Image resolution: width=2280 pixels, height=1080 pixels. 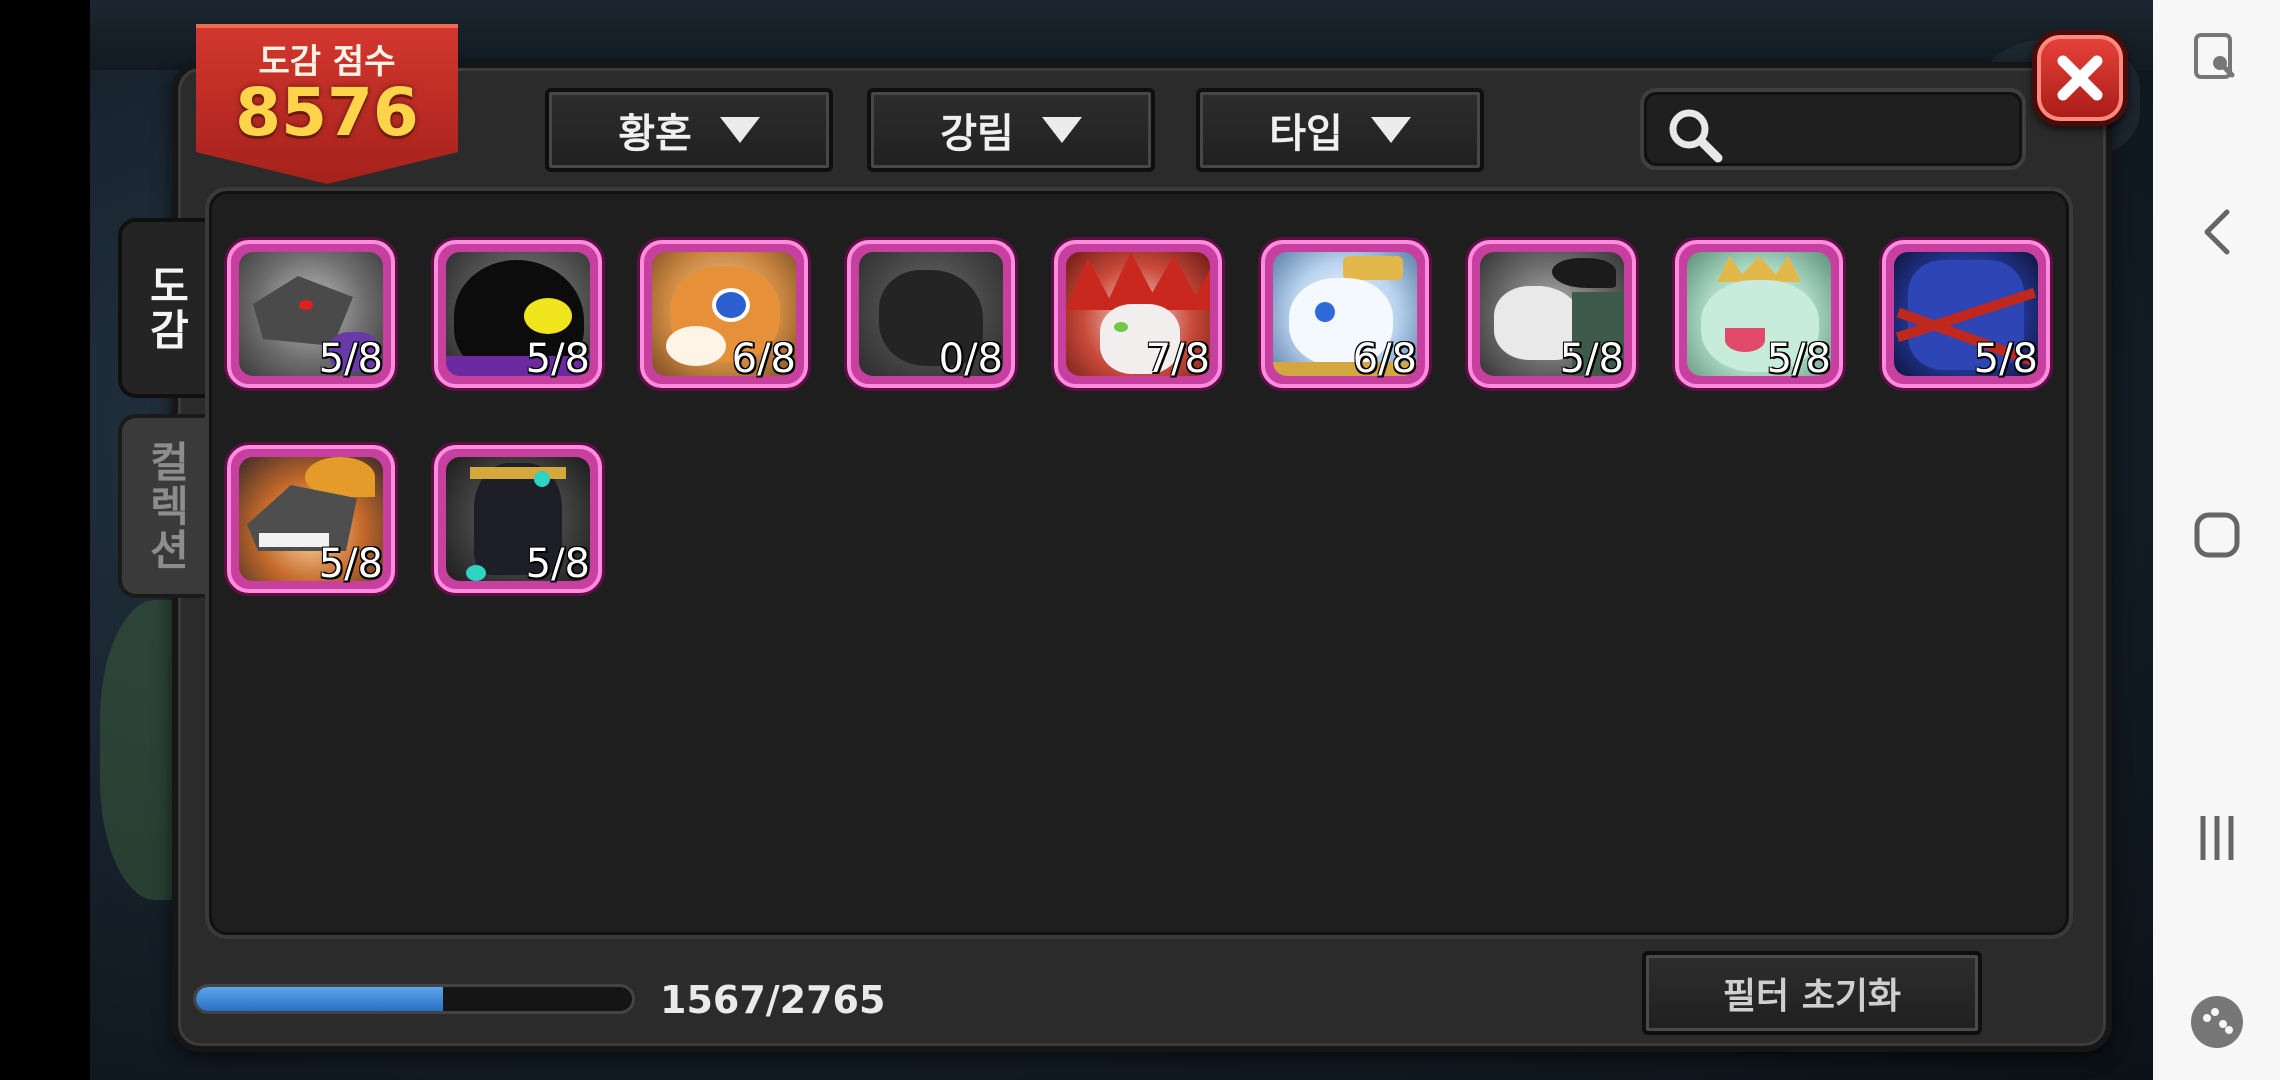 What do you see at coordinates (2216, 535) in the screenshot?
I see `home-icon` at bounding box center [2216, 535].